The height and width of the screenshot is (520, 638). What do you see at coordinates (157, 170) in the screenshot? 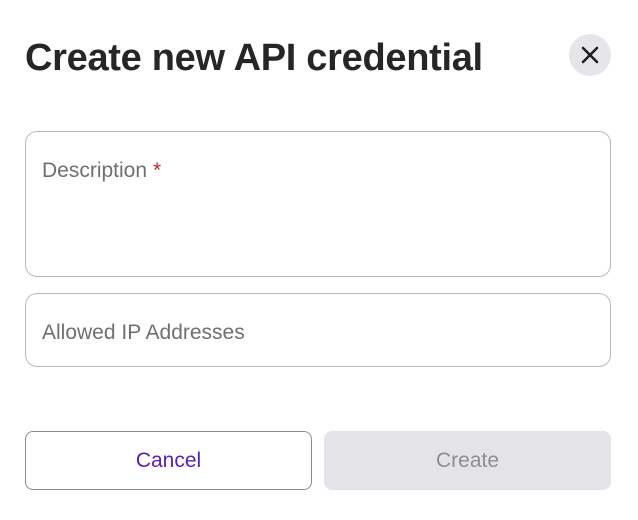
I see `required-marker: *` at bounding box center [157, 170].